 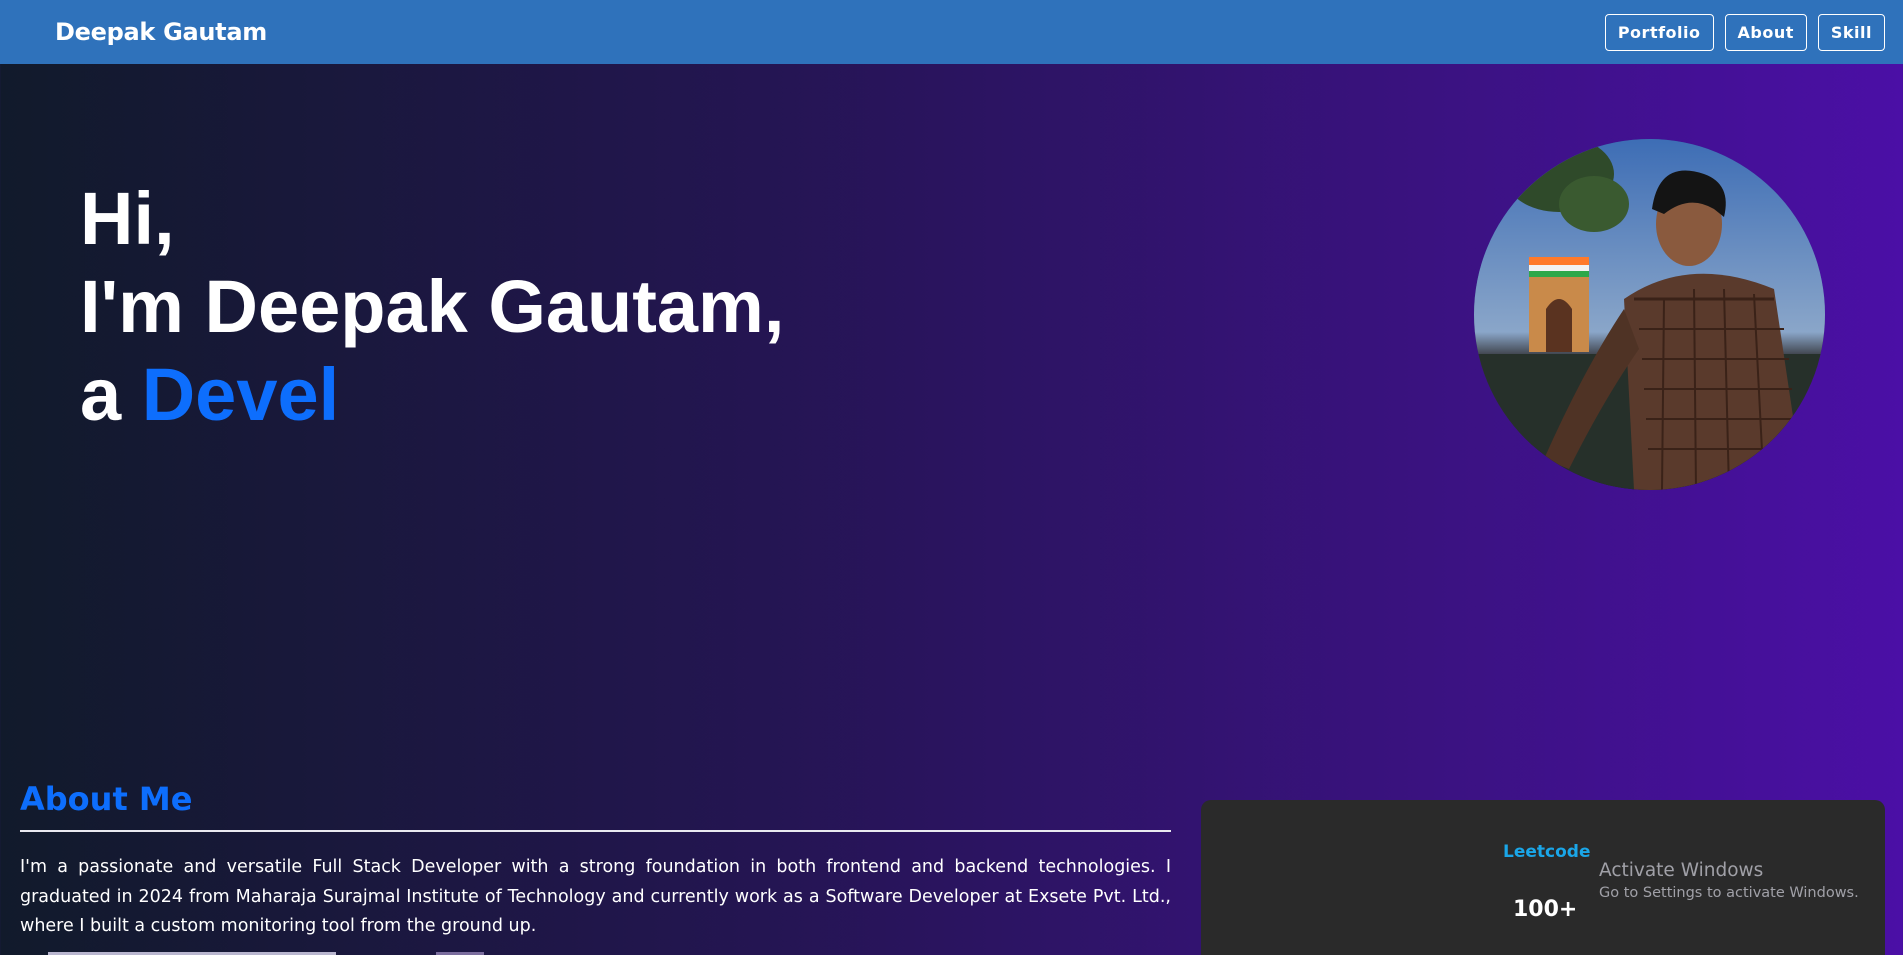 What do you see at coordinates (1729, 893) in the screenshot?
I see `watermark-subtitle: Go to Settings to activate Windows.` at bounding box center [1729, 893].